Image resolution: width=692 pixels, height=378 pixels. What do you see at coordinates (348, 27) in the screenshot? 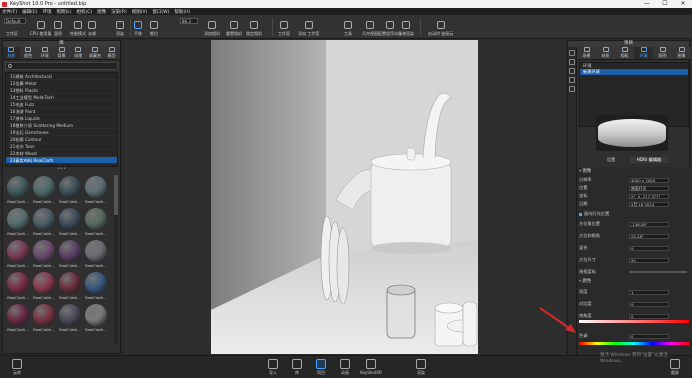
I see `tools-button: 工具` at bounding box center [348, 27].